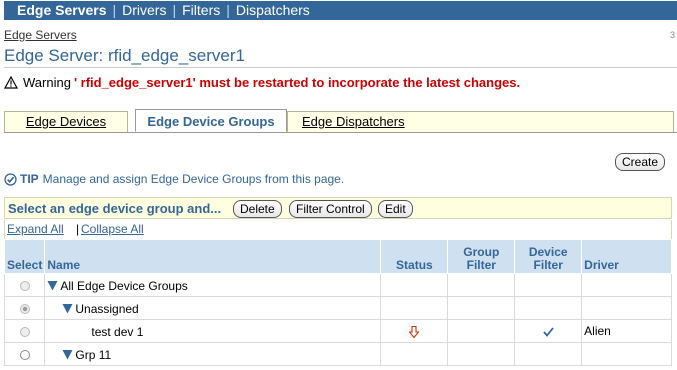 The width and height of the screenshot is (677, 370). What do you see at coordinates (35, 229) in the screenshot?
I see `expand-all-link: Expand All` at bounding box center [35, 229].